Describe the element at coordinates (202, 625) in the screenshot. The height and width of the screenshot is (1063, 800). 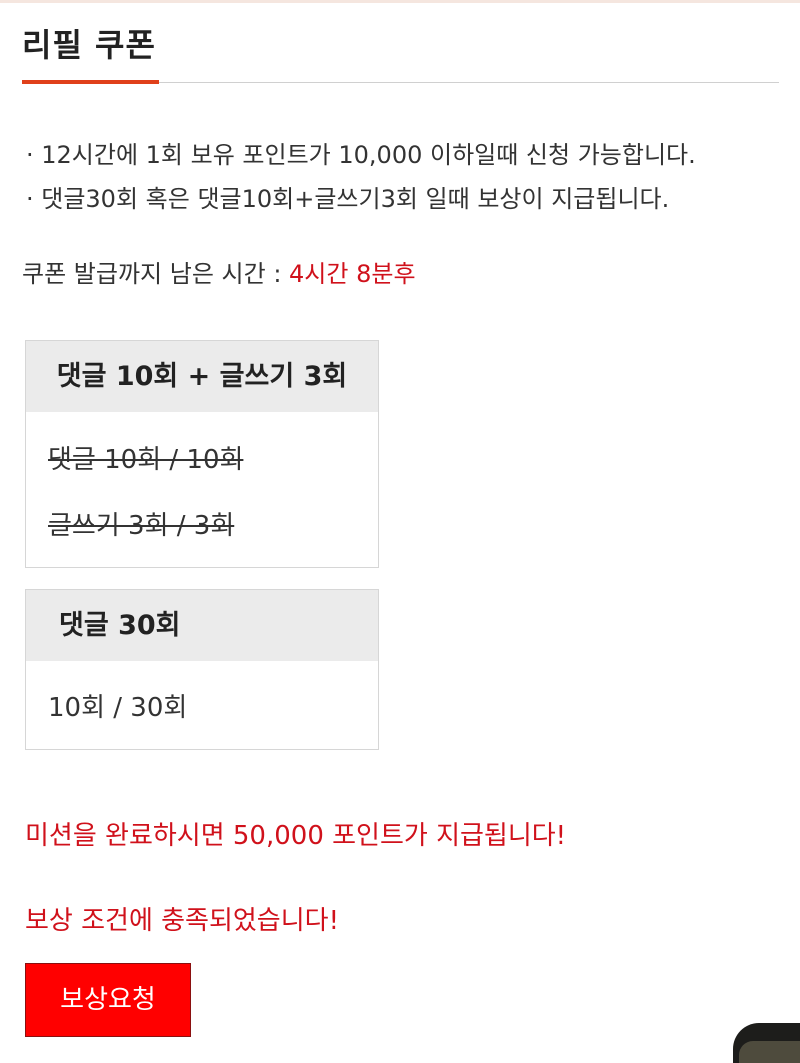
I see `mission-card-title: 댓글 30회` at that location.